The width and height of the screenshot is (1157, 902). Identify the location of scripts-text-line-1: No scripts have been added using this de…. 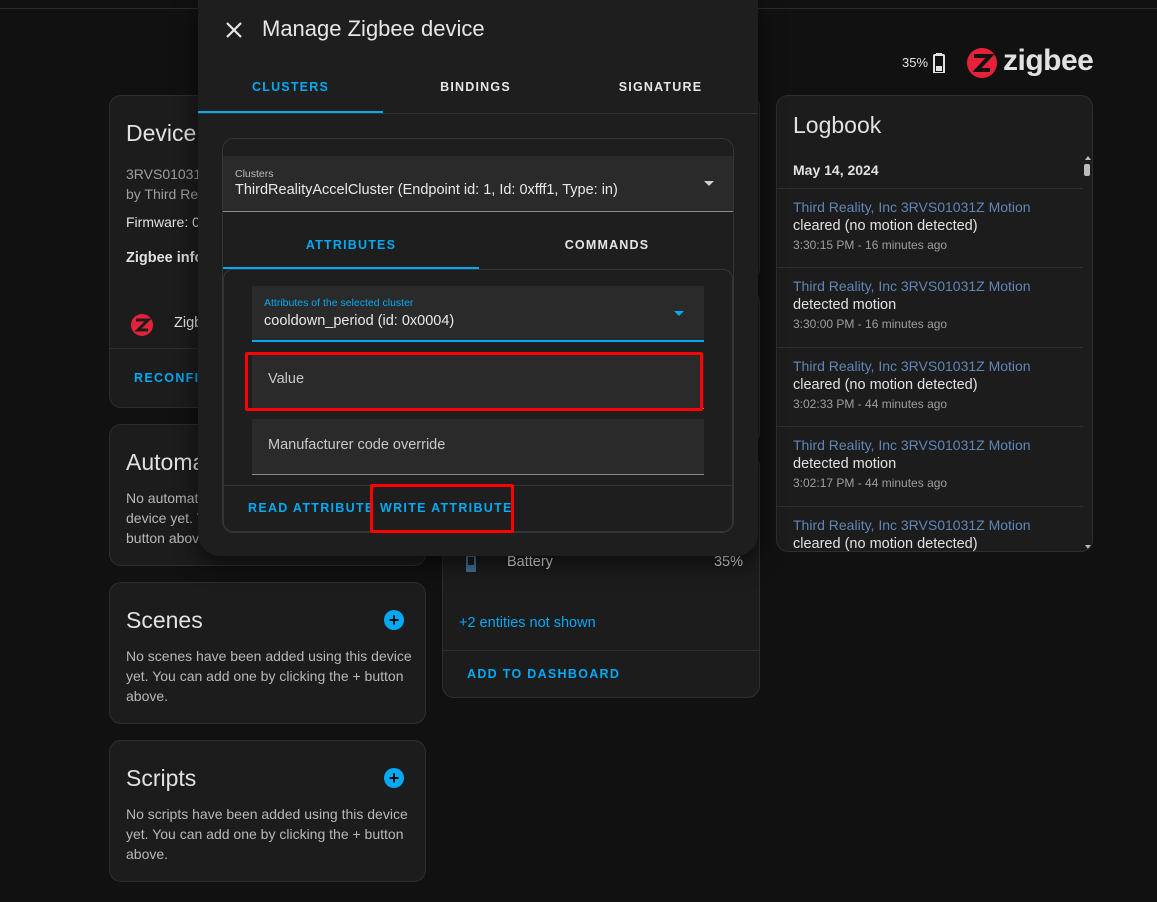
(267, 814).